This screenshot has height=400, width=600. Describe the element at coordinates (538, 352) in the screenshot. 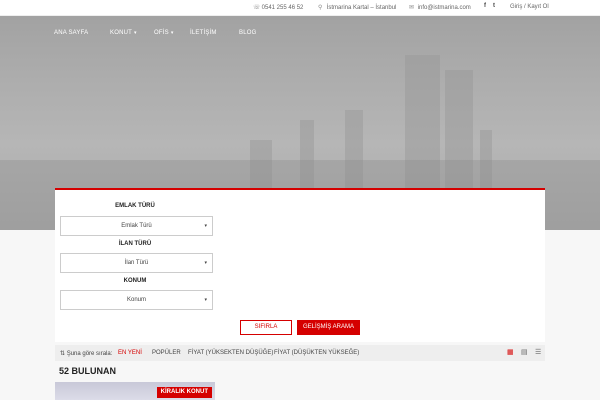

I see `list-icon: ☰` at that location.